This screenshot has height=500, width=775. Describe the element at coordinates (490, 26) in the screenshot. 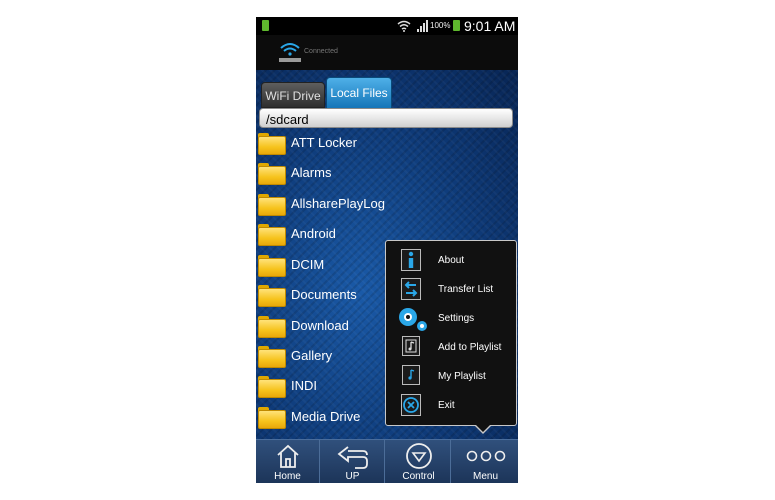

I see `clock: 9:01 AM` at that location.